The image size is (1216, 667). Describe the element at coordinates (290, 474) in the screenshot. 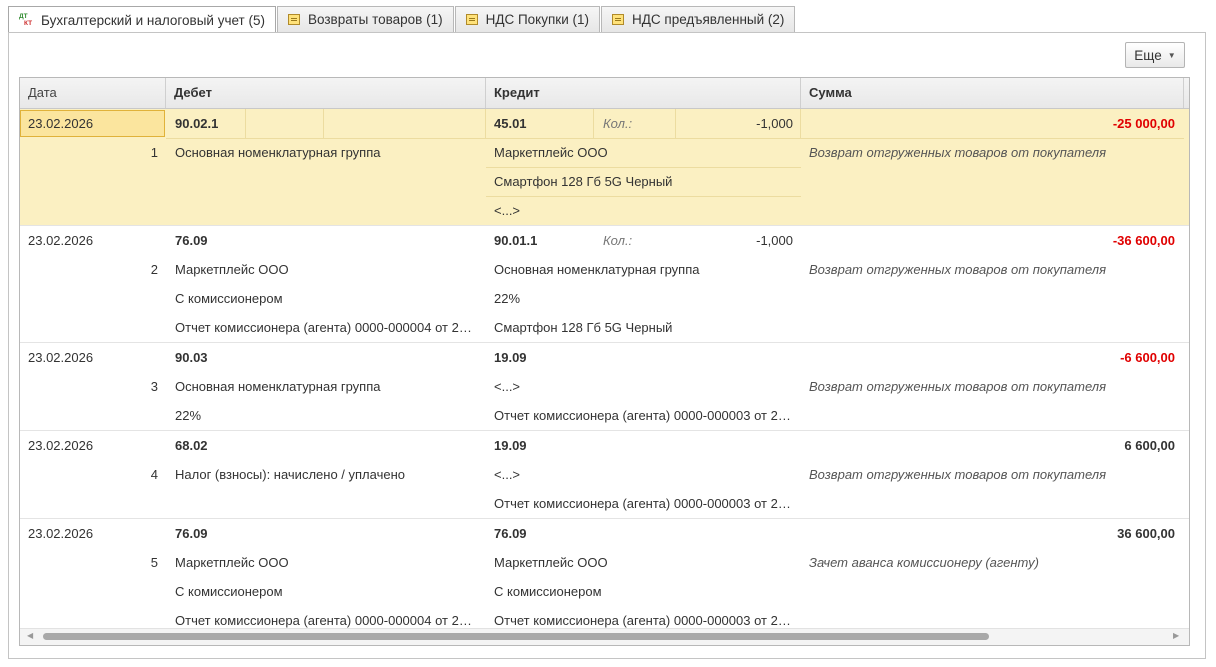

I see `debit-subconto: Налог (взносы): начислено / уплачено` at that location.